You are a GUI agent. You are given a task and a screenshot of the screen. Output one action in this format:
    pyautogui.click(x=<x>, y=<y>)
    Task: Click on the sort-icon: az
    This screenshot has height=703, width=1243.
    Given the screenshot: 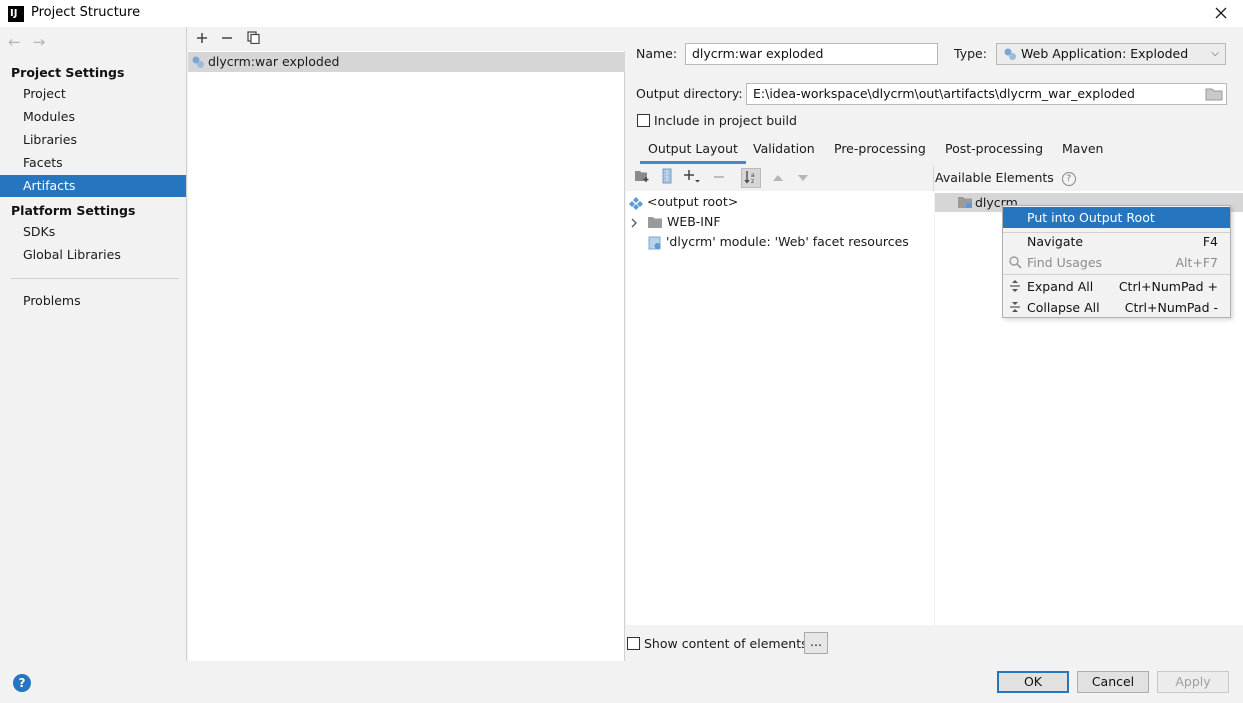 What is the action you would take?
    pyautogui.click(x=749, y=178)
    